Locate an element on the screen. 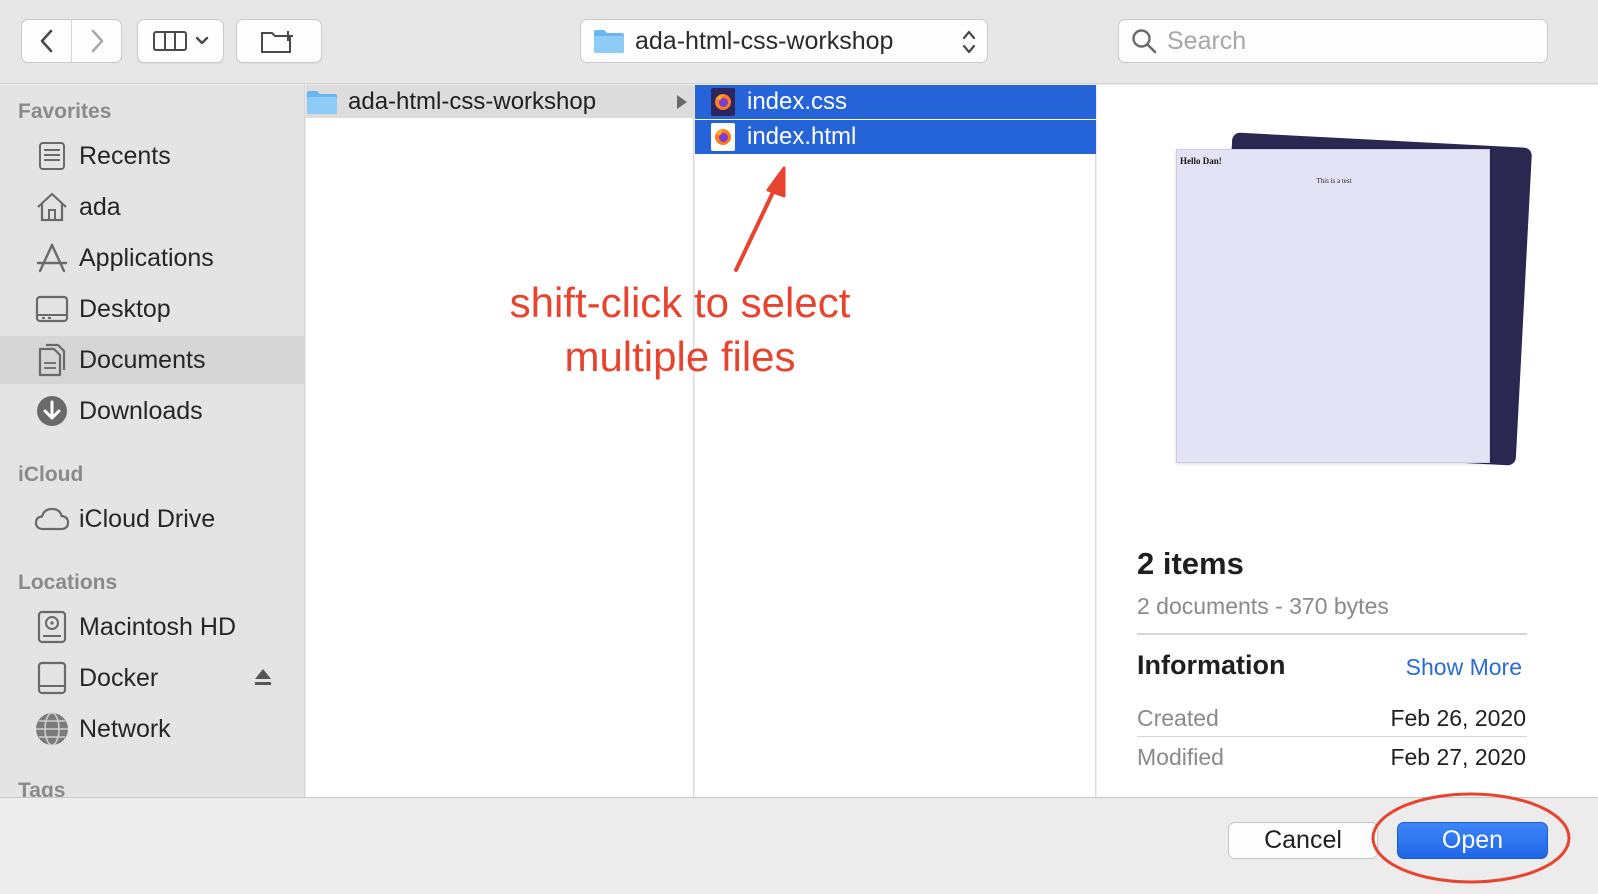 The image size is (1598, 894). path-popup: ada-html-css-workshop is located at coordinates (784, 41).